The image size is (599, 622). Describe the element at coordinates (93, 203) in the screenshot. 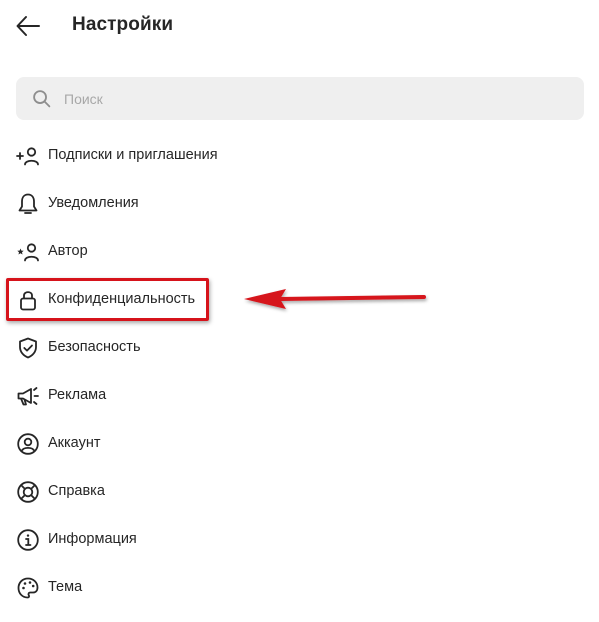

I see `menu-item-label: Уведомления` at that location.